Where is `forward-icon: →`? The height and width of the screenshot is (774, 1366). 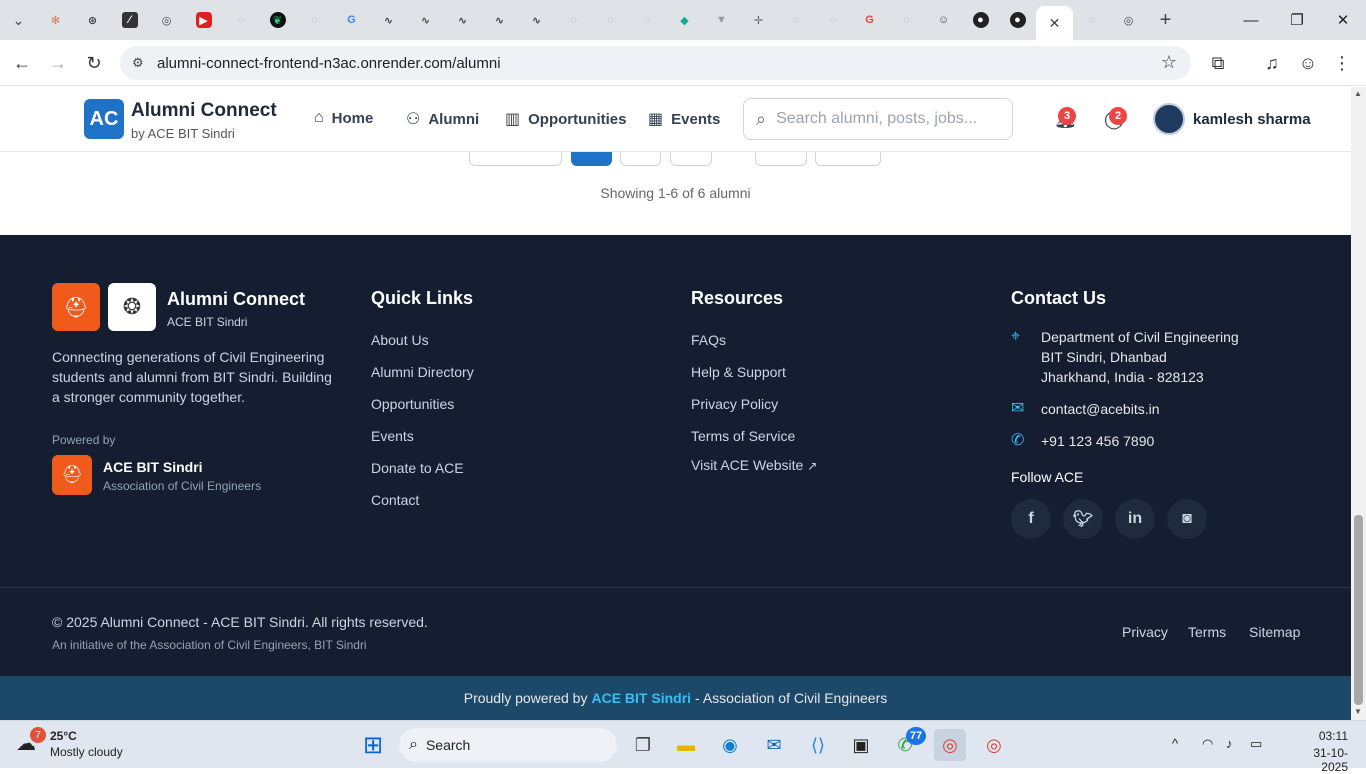
forward-icon: → is located at coordinates (58, 63).